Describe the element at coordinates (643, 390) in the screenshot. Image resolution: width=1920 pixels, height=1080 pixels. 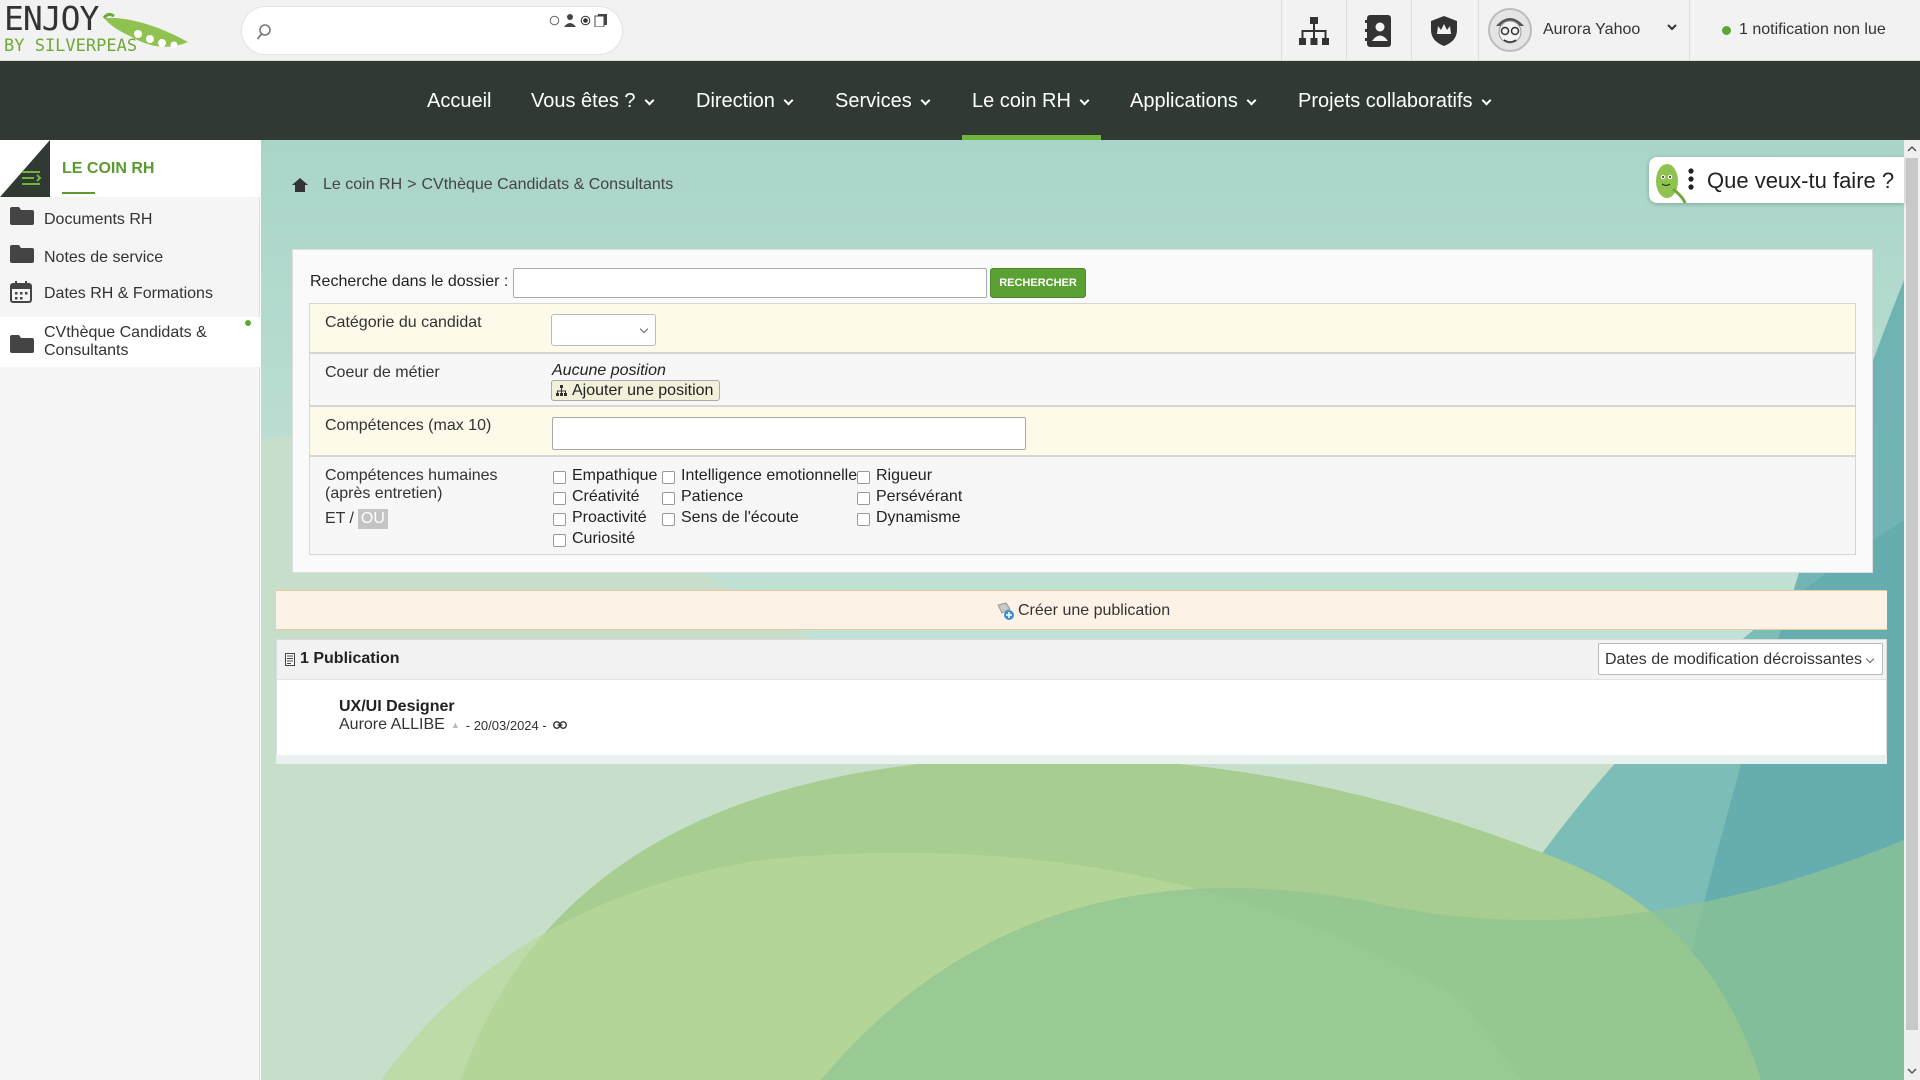
I see `add-position-label: Ajouter une position` at that location.